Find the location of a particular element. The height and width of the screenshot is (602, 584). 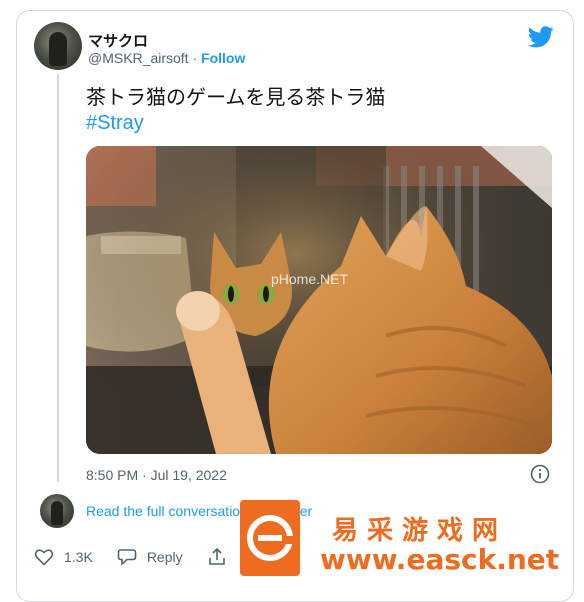

watermark-logo is located at coordinates (270, 538).